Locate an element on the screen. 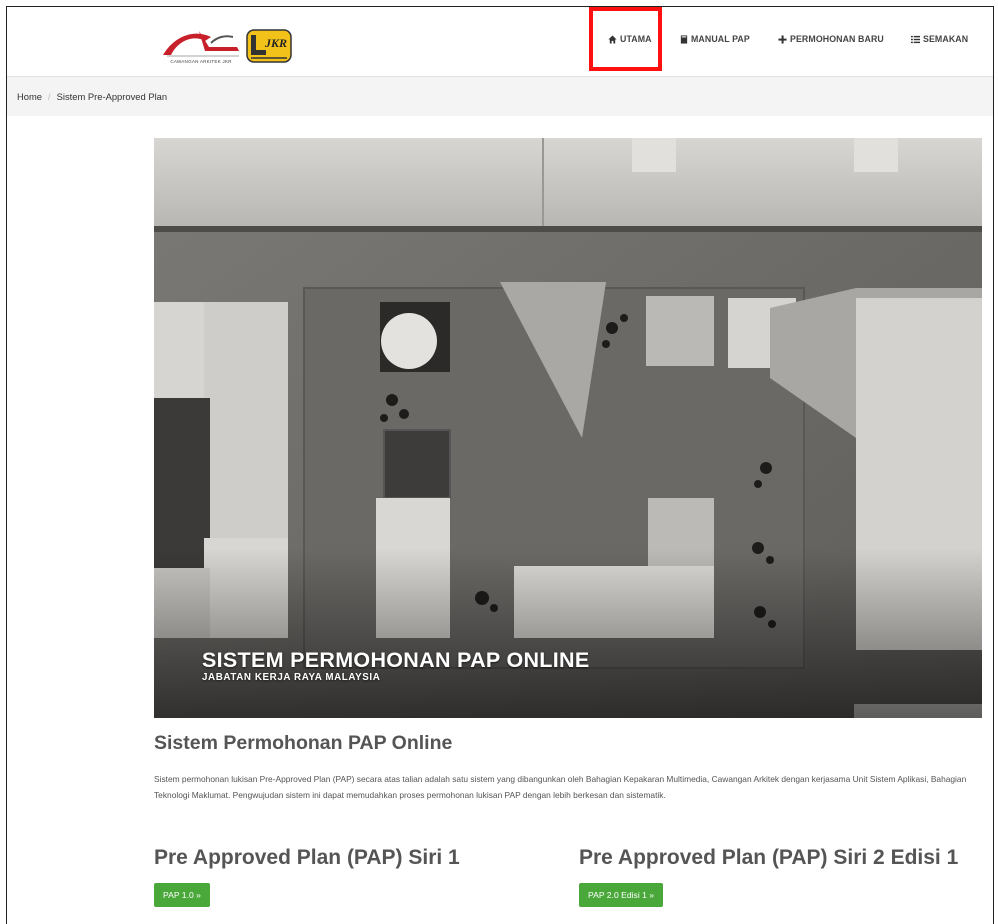 This screenshot has height=924, width=998. main-nav: UTAMA MANUAL PAP PERMOHONAN BARU SEMAKAN is located at coordinates (500, 41).